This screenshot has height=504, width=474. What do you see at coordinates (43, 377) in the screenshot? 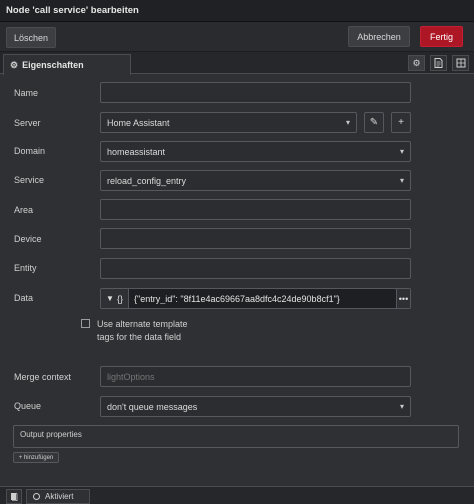
I see `merge-context-label: Merge context` at bounding box center [43, 377].